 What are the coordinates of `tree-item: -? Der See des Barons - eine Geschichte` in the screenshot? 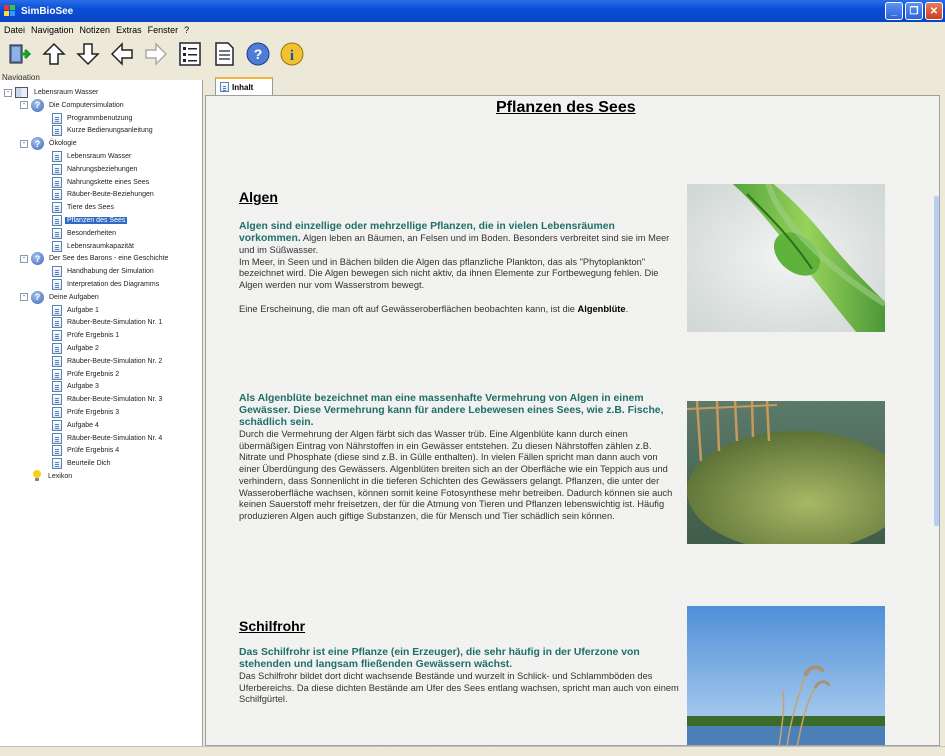 It's located at (95, 259).